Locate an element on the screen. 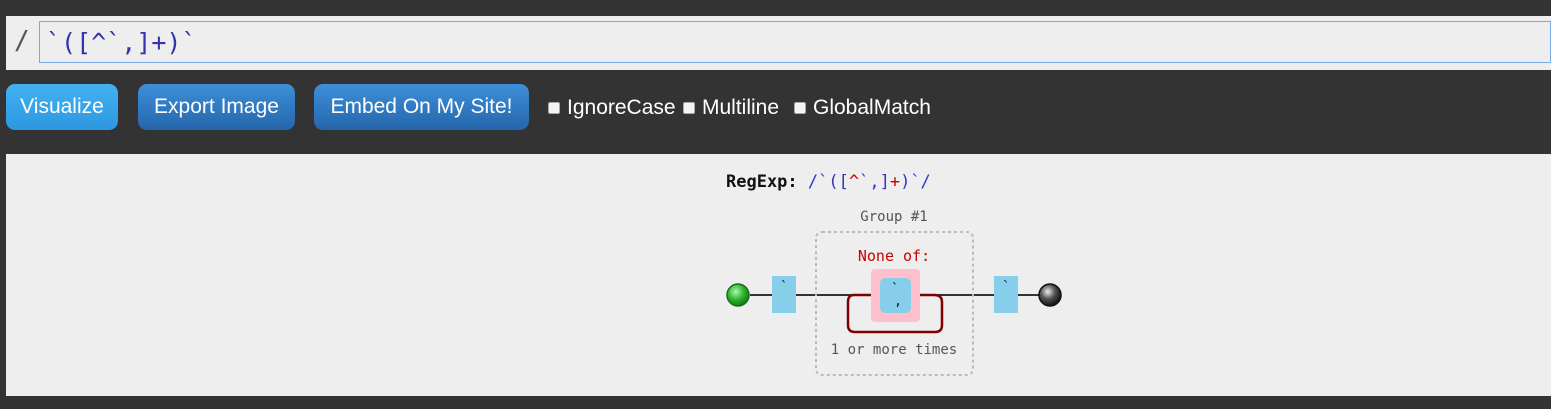 This screenshot has width=1551, height=409. visualize-button: Visualize is located at coordinates (62, 107).